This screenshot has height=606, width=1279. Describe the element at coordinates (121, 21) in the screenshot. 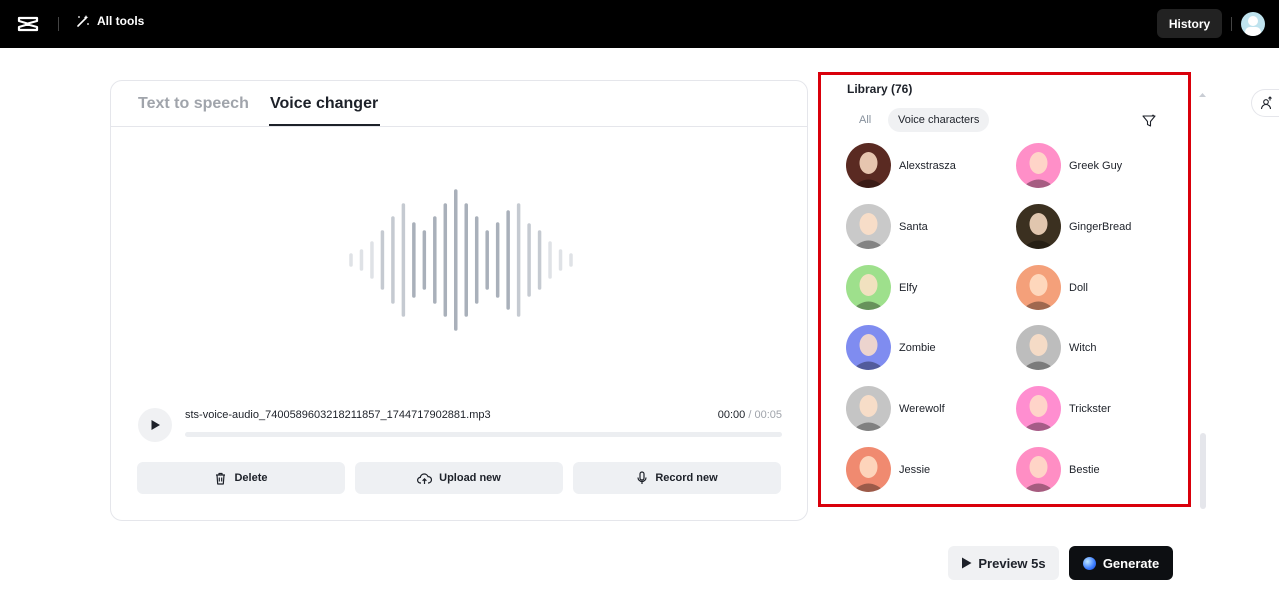

I see `all-tools-label: All tools` at that location.